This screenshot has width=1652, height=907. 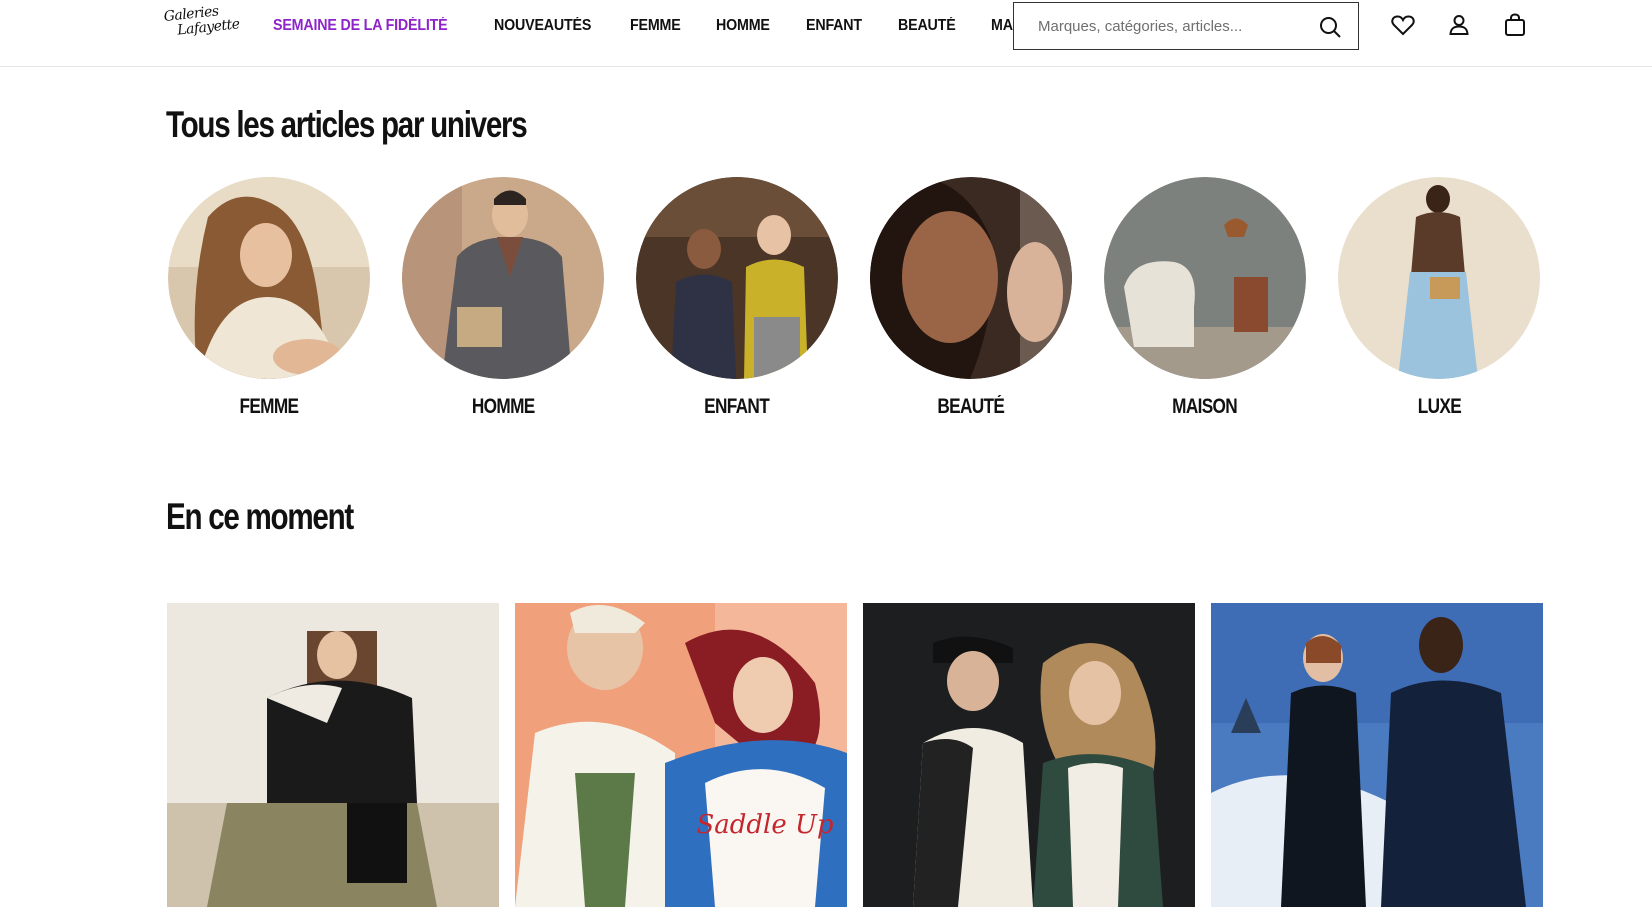 I want to click on maison-image, so click(x=1205, y=278).